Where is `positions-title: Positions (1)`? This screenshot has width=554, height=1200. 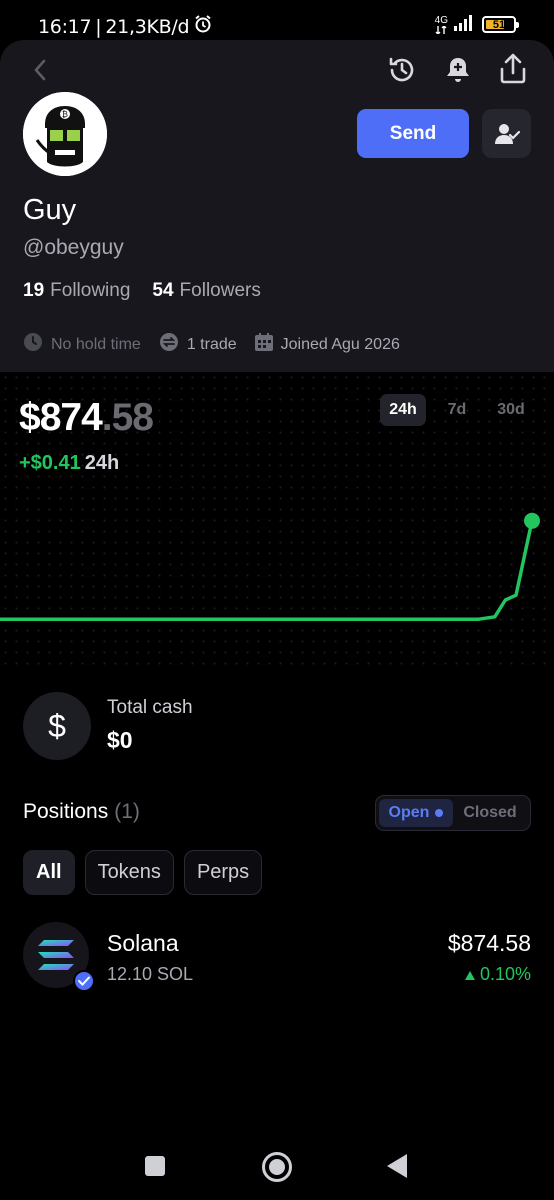
positions-title: Positions (1) is located at coordinates (81, 811).